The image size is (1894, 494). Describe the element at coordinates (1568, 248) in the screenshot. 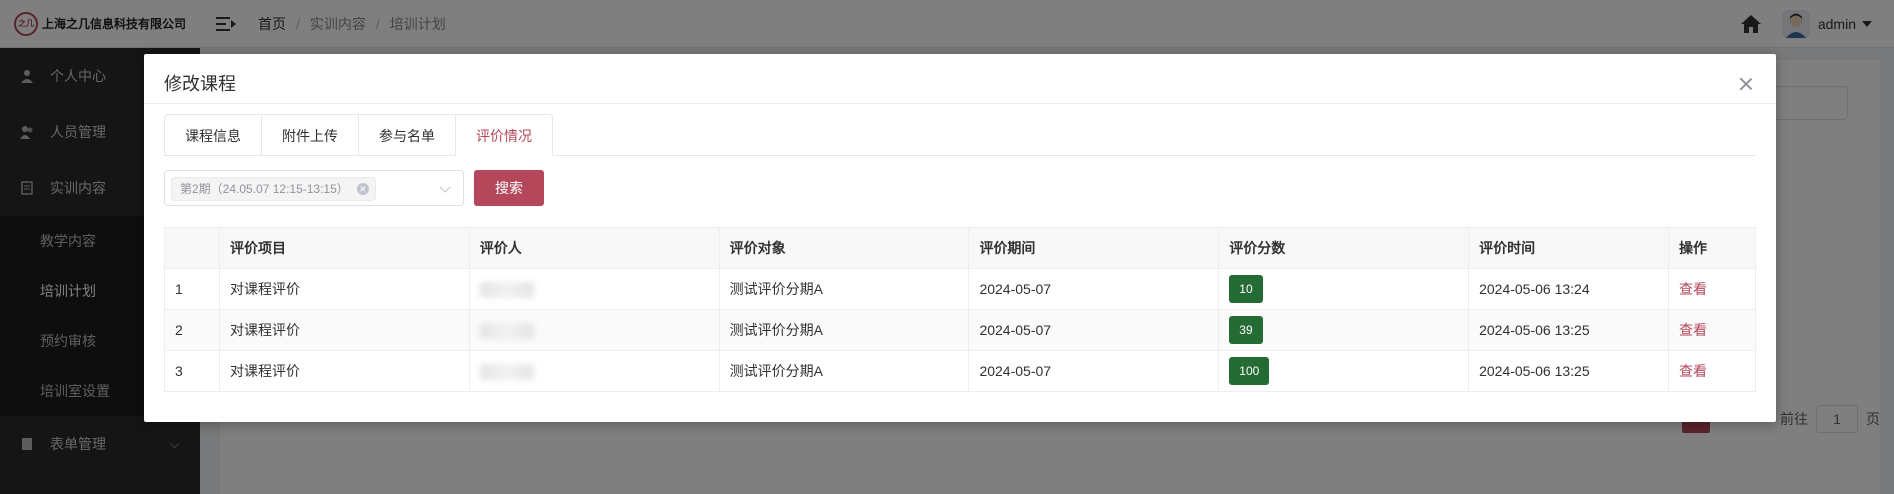

I see `column-header-time: 评价时间` at that location.